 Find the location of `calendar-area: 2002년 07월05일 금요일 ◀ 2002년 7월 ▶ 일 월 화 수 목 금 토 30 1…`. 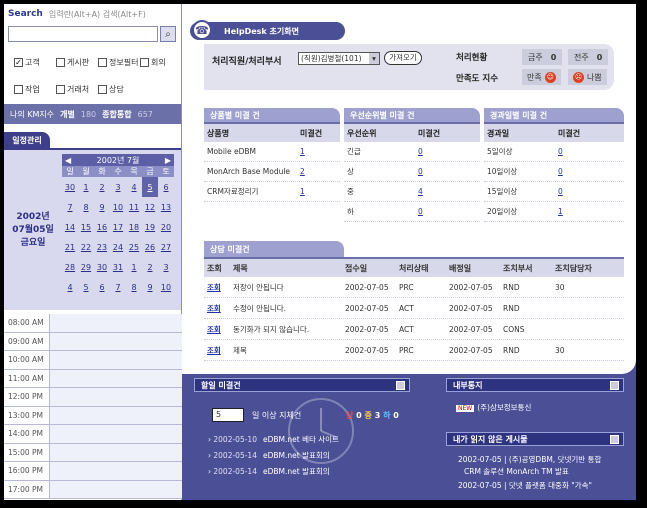

calendar-area: 2002년 07월05일 금요일 ◀ 2002년 7월 ▶ 일 월 화 수 목 금 토 30 1… is located at coordinates (92, 230).